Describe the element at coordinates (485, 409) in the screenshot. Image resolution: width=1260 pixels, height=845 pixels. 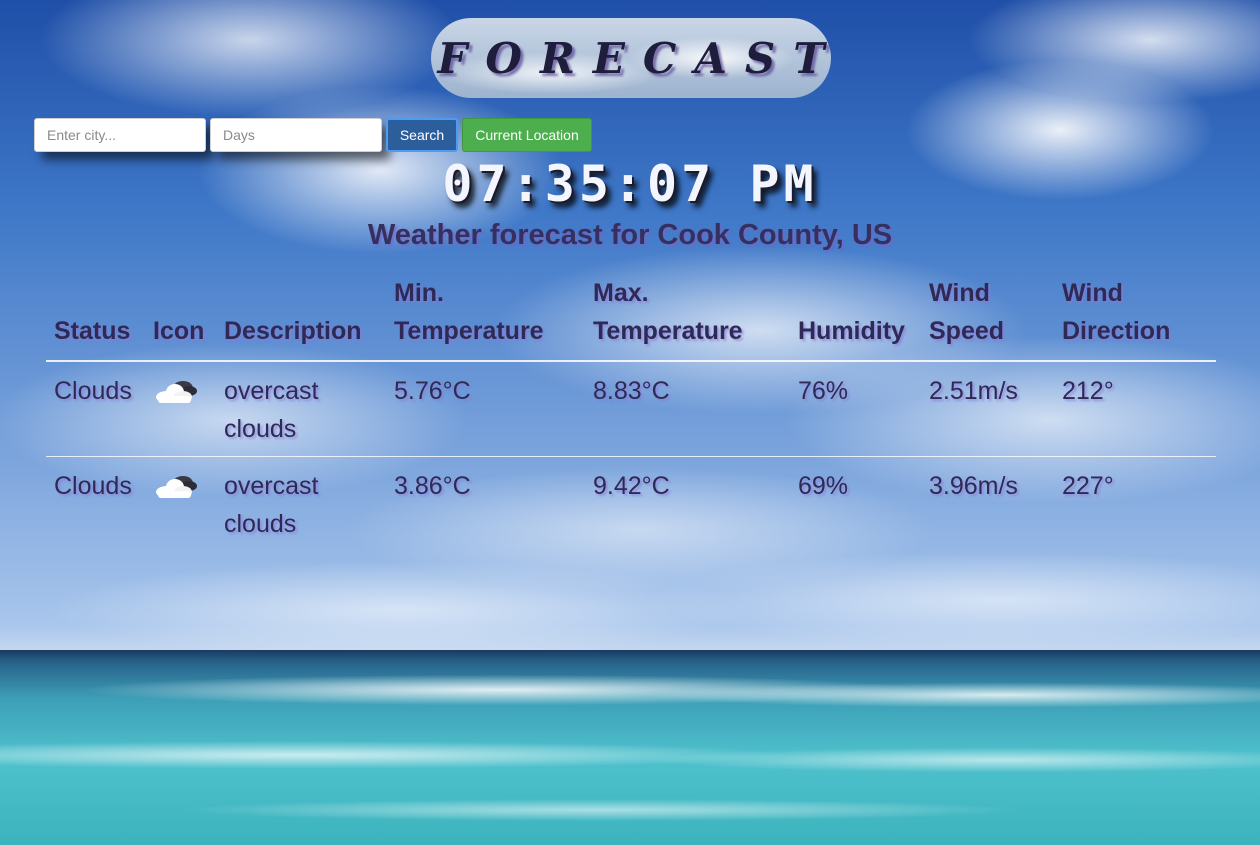
I see `min-temperature-cell: 5.76°C` at that location.